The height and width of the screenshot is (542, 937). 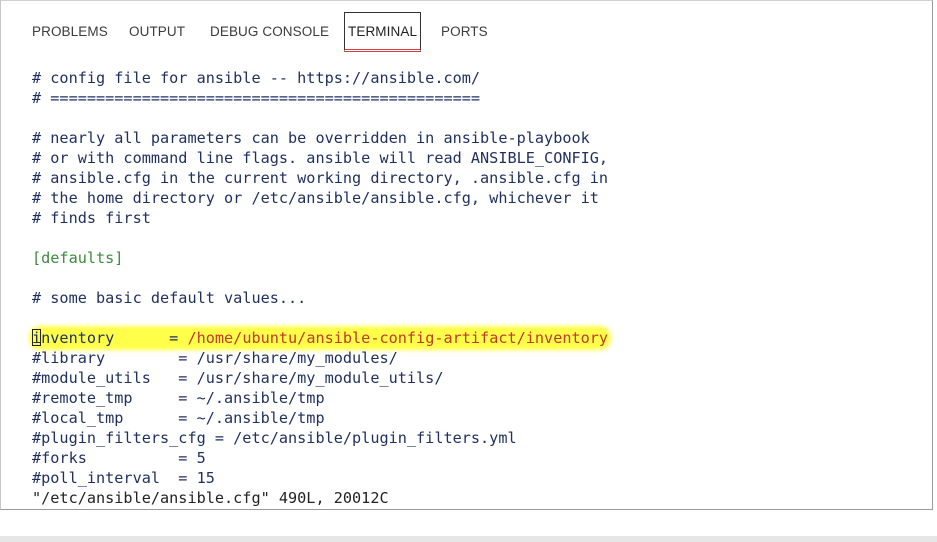 What do you see at coordinates (157, 32) in the screenshot?
I see `tab-output: OUTPUT` at bounding box center [157, 32].